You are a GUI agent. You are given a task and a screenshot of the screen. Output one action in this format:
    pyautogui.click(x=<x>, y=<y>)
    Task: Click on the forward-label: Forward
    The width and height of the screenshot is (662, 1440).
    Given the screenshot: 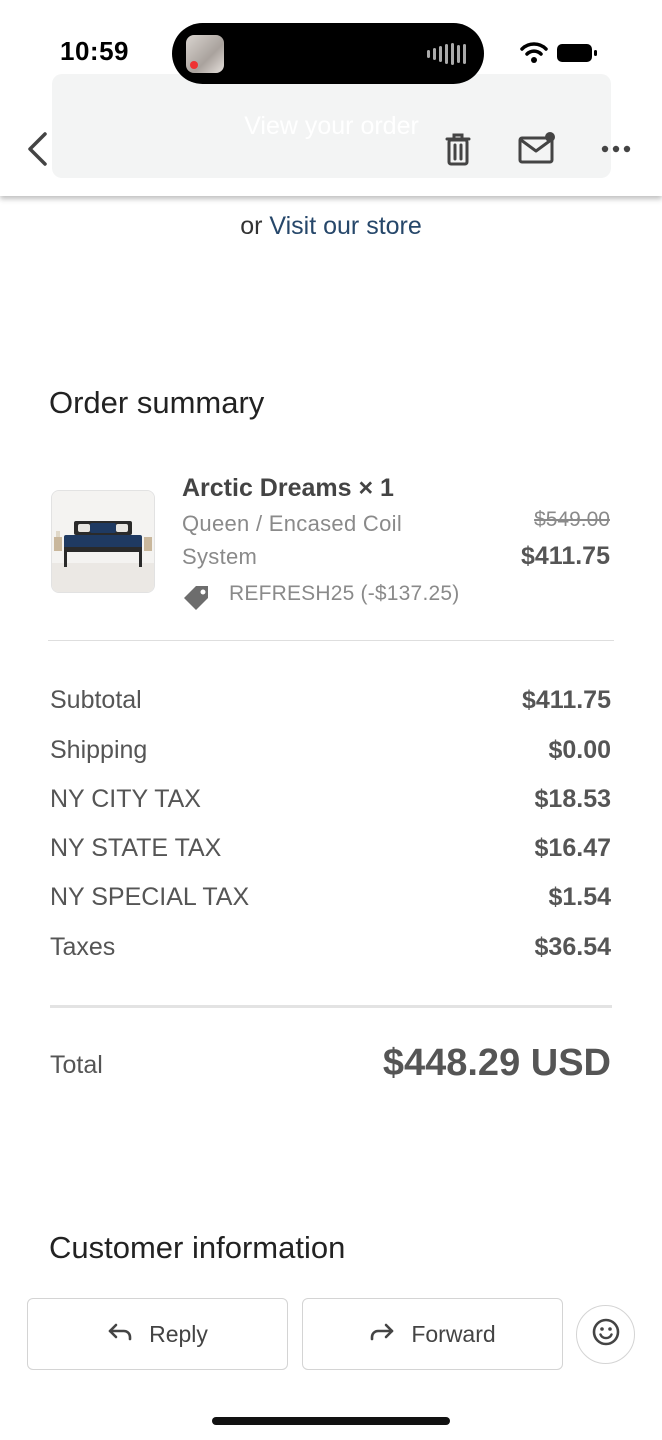 What is the action you would take?
    pyautogui.click(x=453, y=1333)
    